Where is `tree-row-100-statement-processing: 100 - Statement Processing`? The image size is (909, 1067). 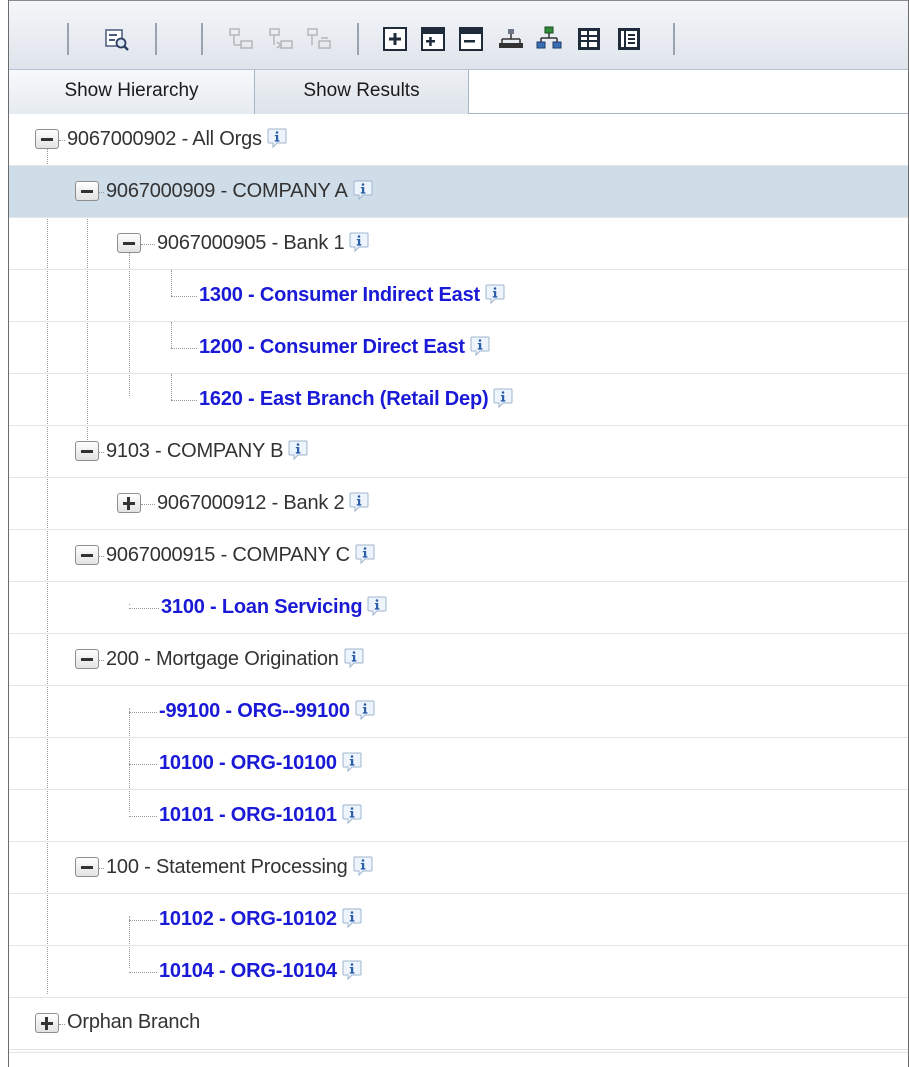
tree-row-100-statement-processing: 100 - Statement Processing is located at coordinates (458, 868).